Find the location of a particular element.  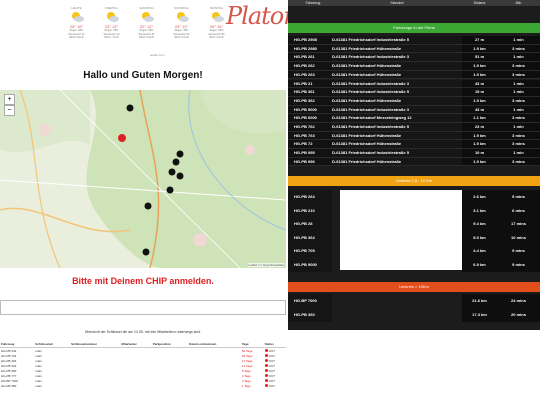

row-vehicle: HG-PB 264 is located at coordinates (310, 197).